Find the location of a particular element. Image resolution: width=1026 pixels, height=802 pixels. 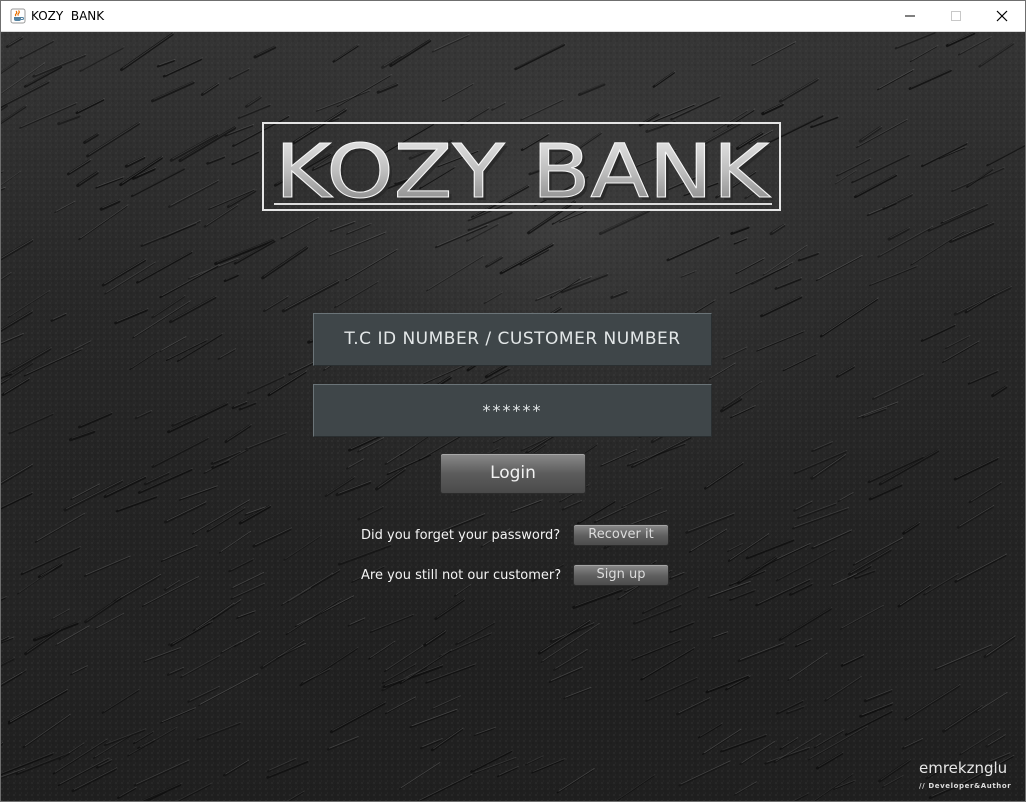

minimize-button is located at coordinates (910, 16).